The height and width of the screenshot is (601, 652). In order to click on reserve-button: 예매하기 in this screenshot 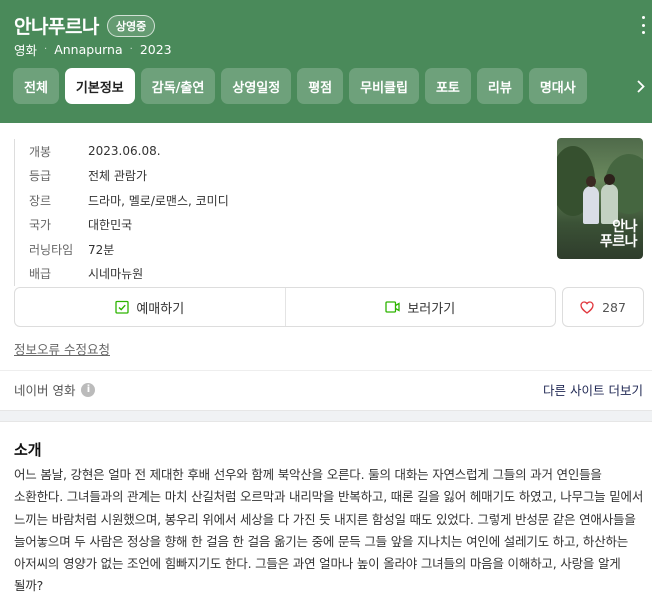, I will do `click(150, 307)`.